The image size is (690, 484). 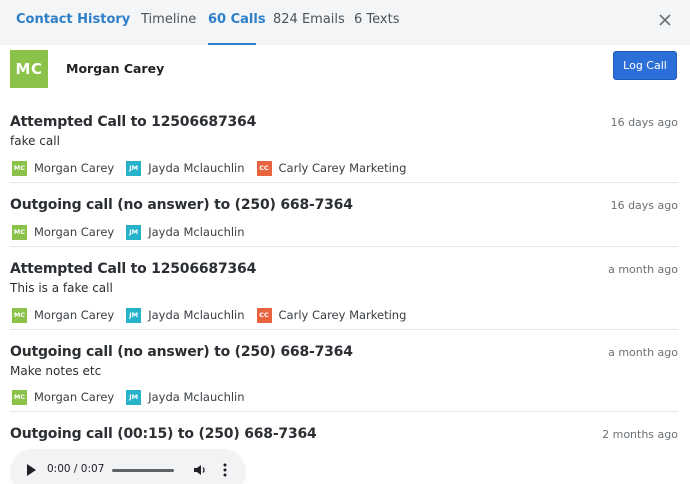 I want to click on avatar: MC, so click(x=29, y=69).